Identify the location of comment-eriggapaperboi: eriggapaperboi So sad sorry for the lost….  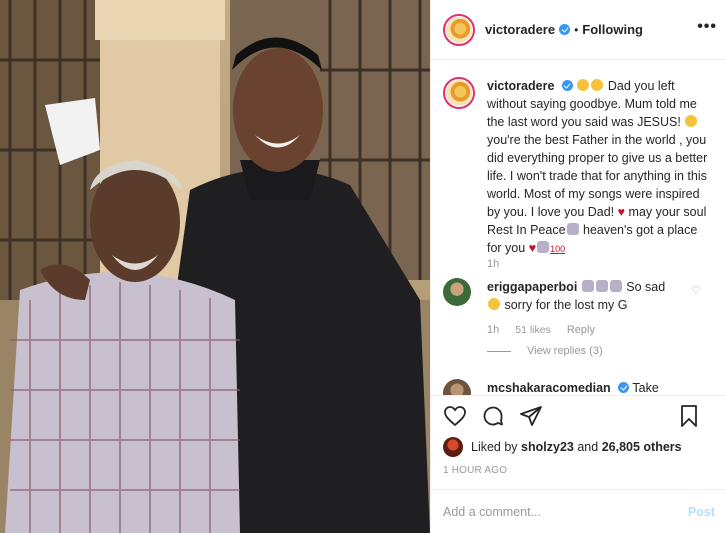
(579, 296).